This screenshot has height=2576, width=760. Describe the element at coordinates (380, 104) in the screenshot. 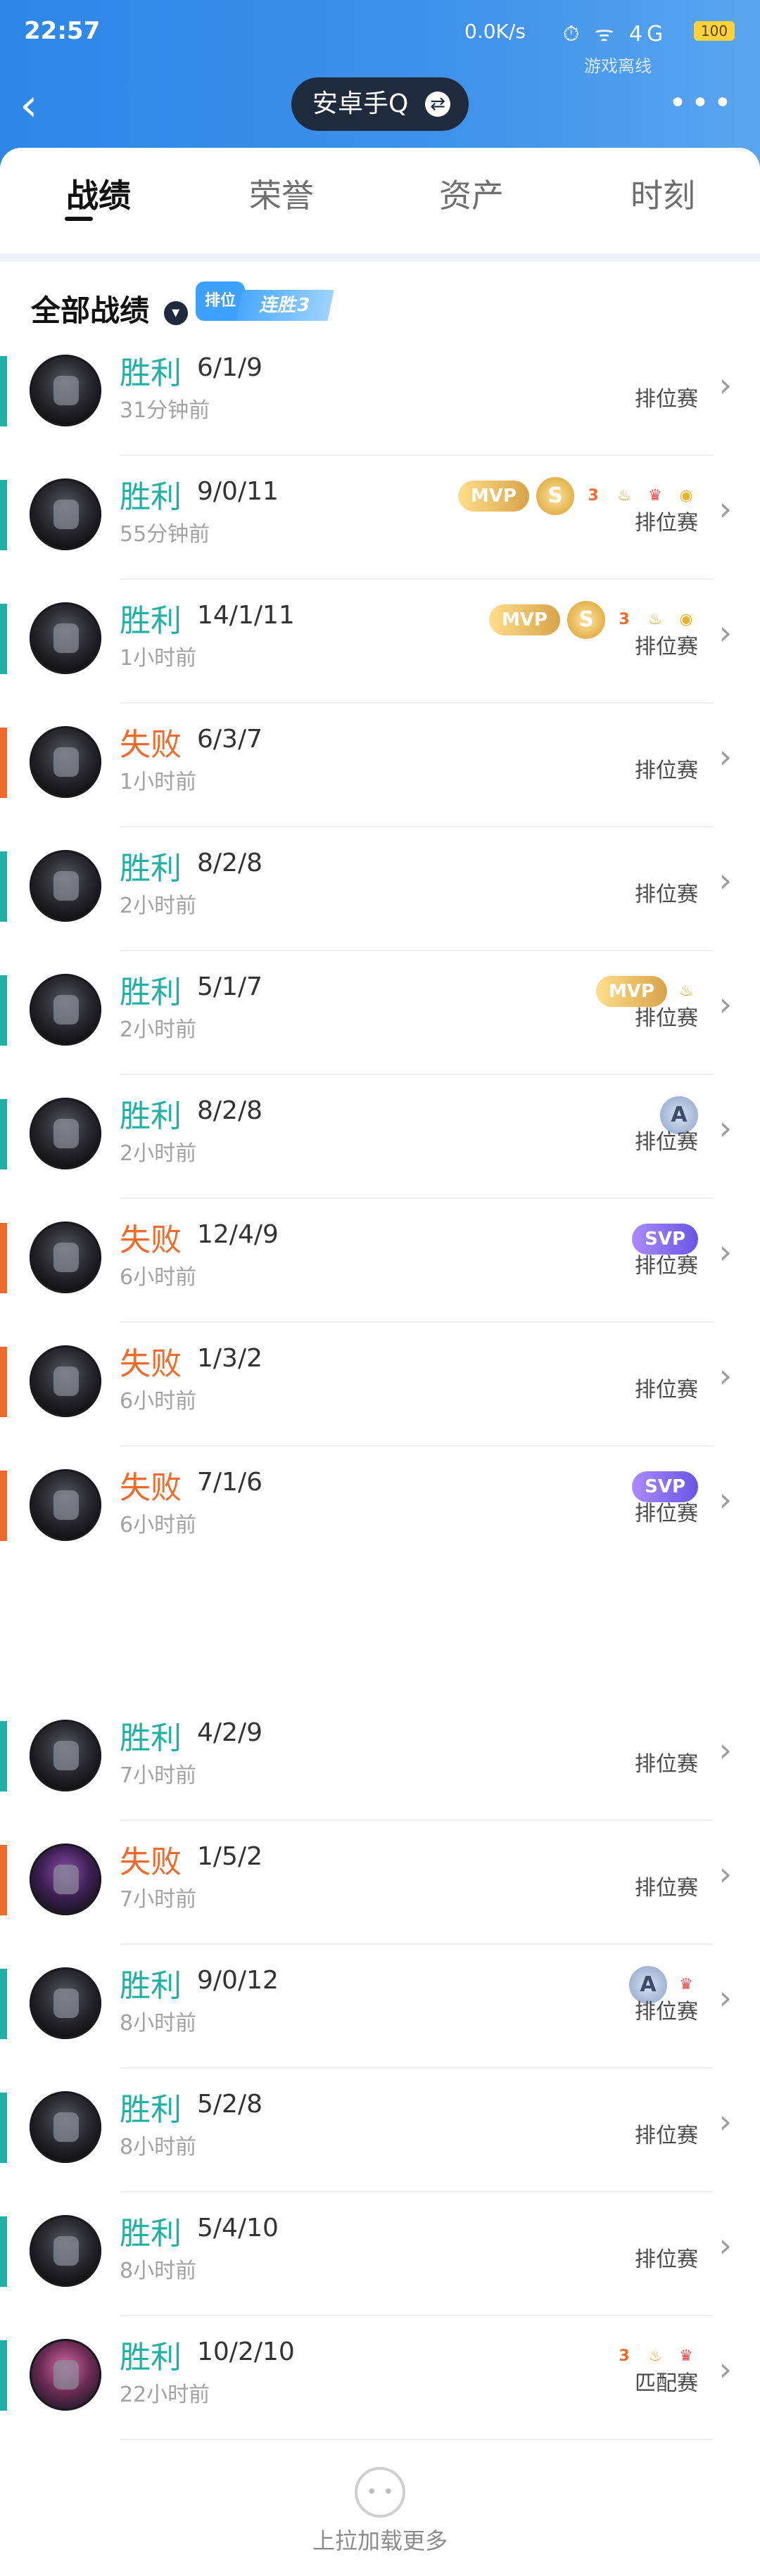

I see `account-switcher: 安卓手Q ⇄` at that location.